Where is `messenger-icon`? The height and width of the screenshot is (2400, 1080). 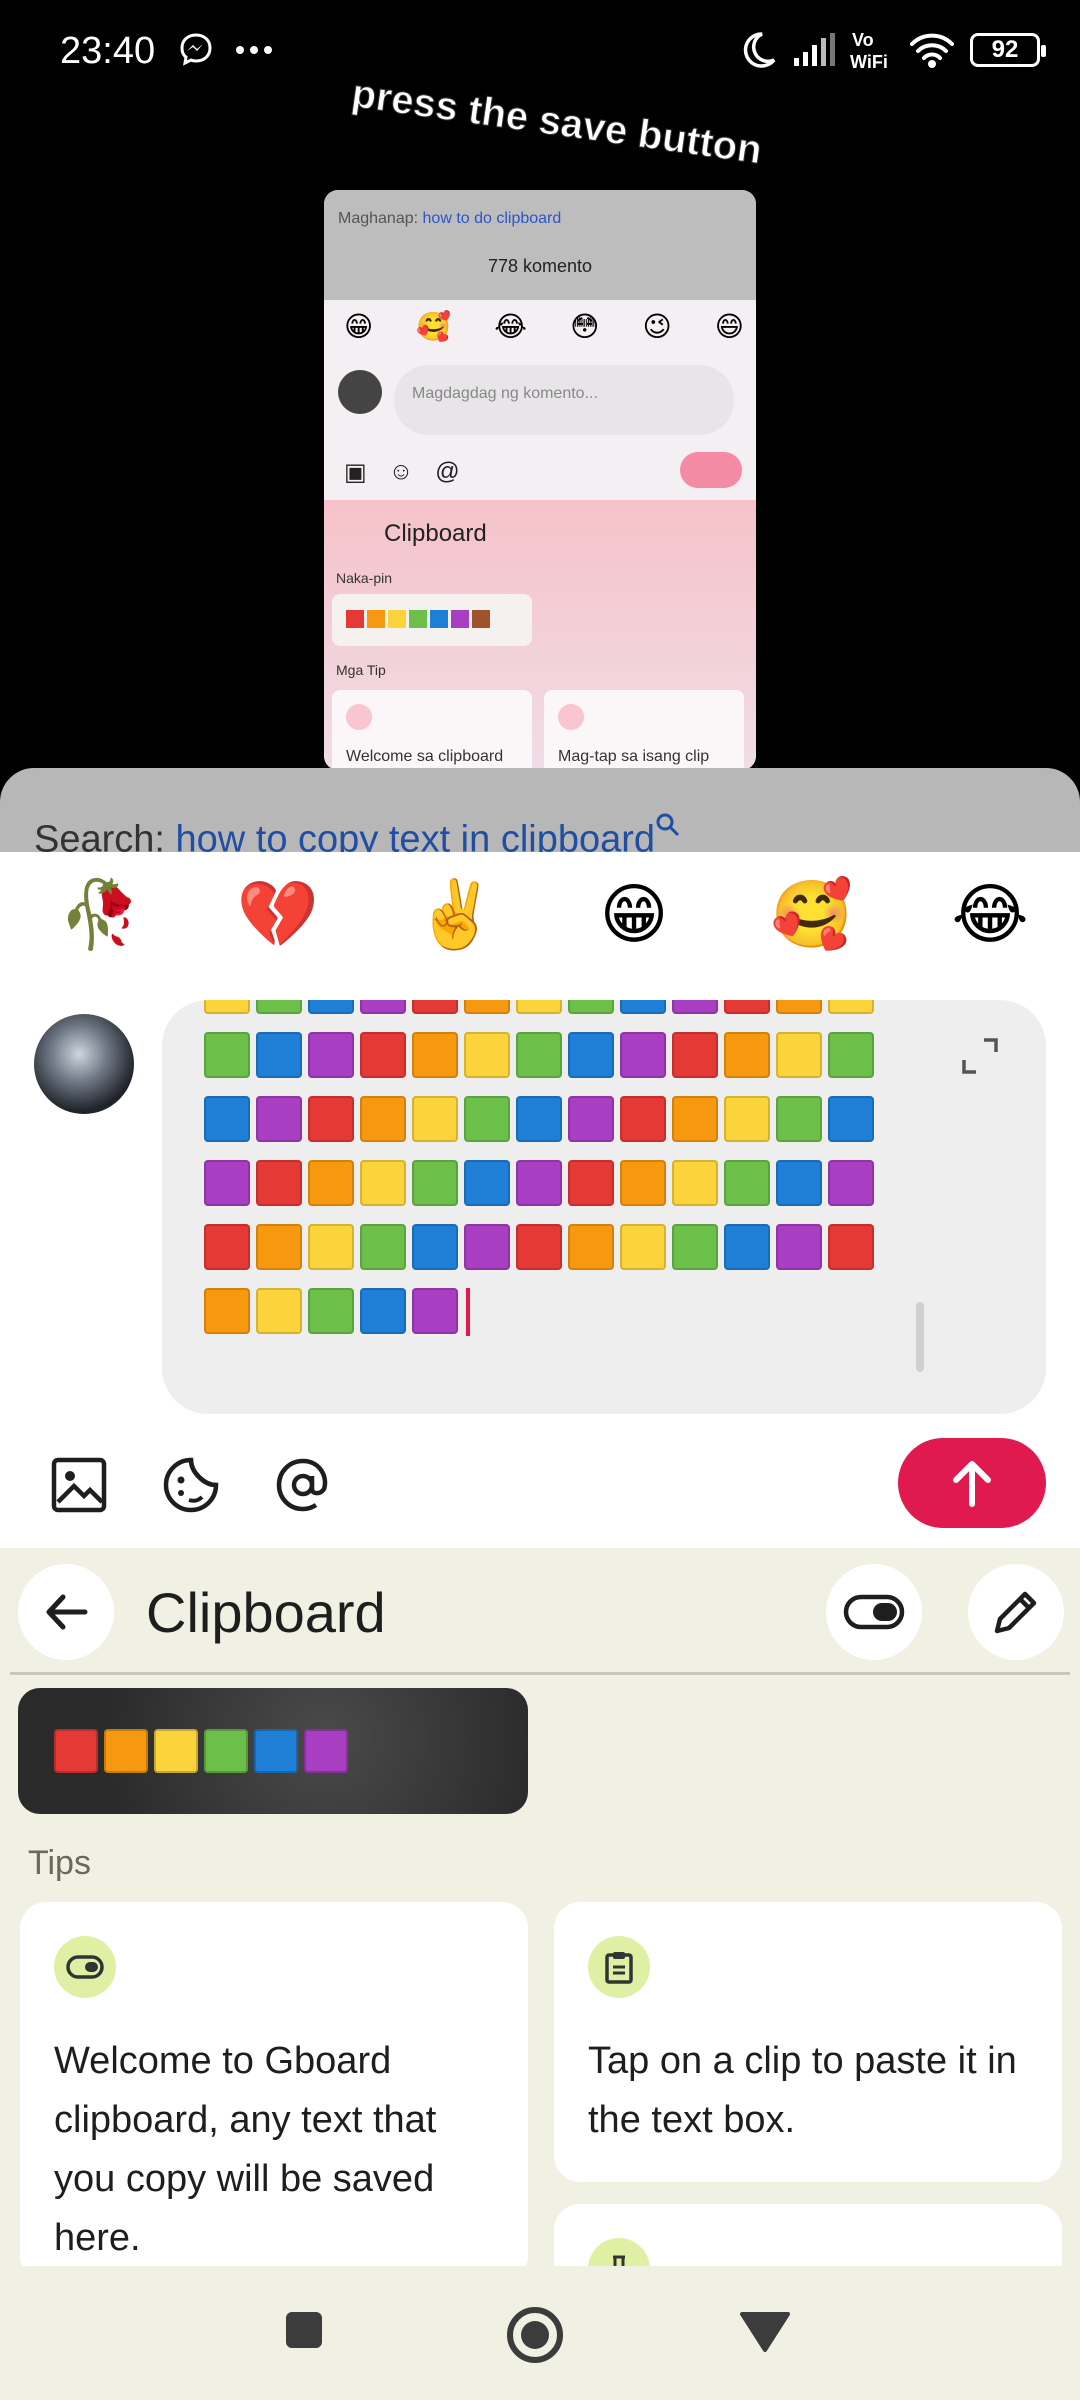
messenger-icon is located at coordinates (196, 49).